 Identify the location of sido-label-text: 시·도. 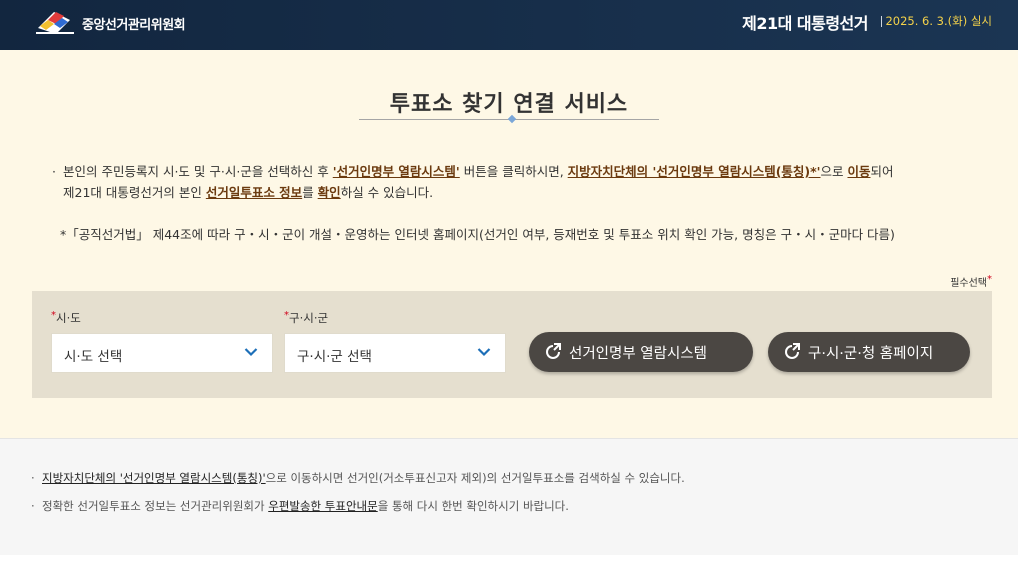
(68, 318).